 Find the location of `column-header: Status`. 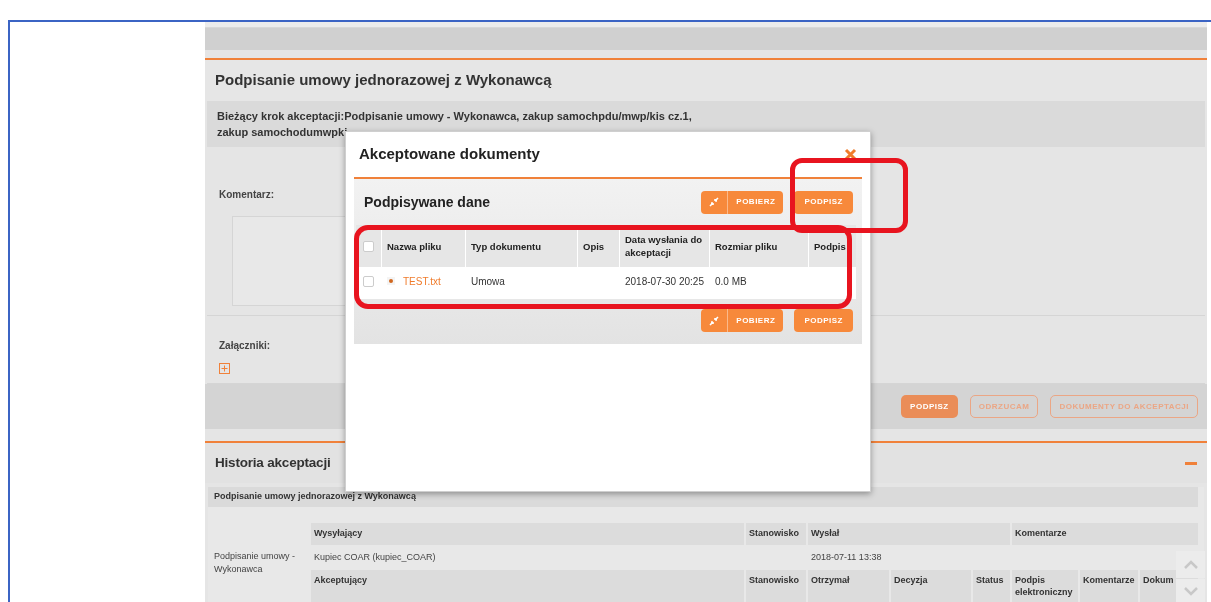

column-header: Status is located at coordinates (991, 586).